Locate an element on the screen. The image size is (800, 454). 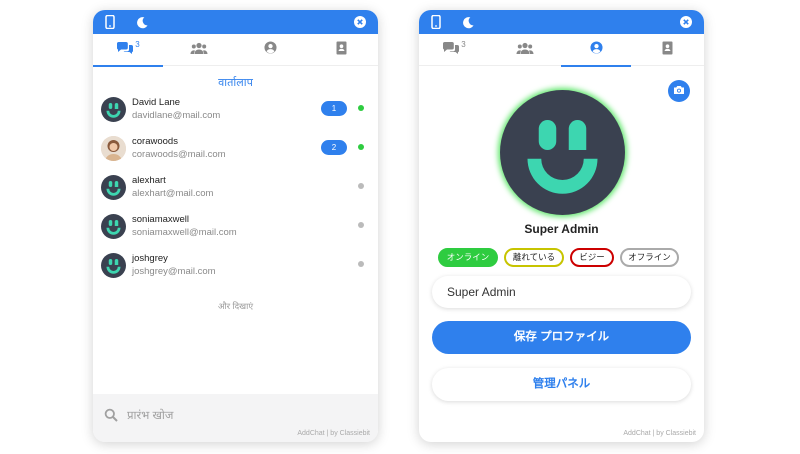
list-item: soniamaxwell soniamaxwell@mail.com is located at coordinates (235, 229).